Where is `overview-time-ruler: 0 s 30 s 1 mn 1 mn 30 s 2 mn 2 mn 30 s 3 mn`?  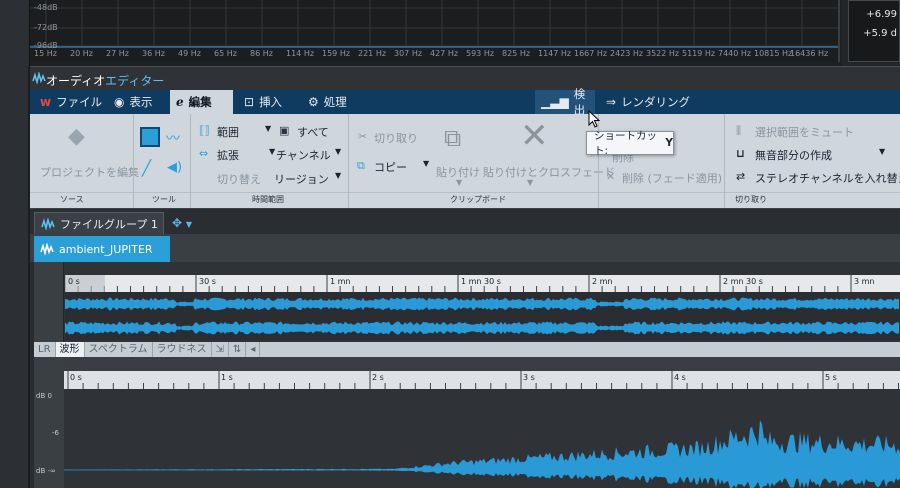 overview-time-ruler: 0 s 30 s 1 mn 1 mn 30 s 2 mn 2 mn 30 s 3 mn is located at coordinates (482, 283).